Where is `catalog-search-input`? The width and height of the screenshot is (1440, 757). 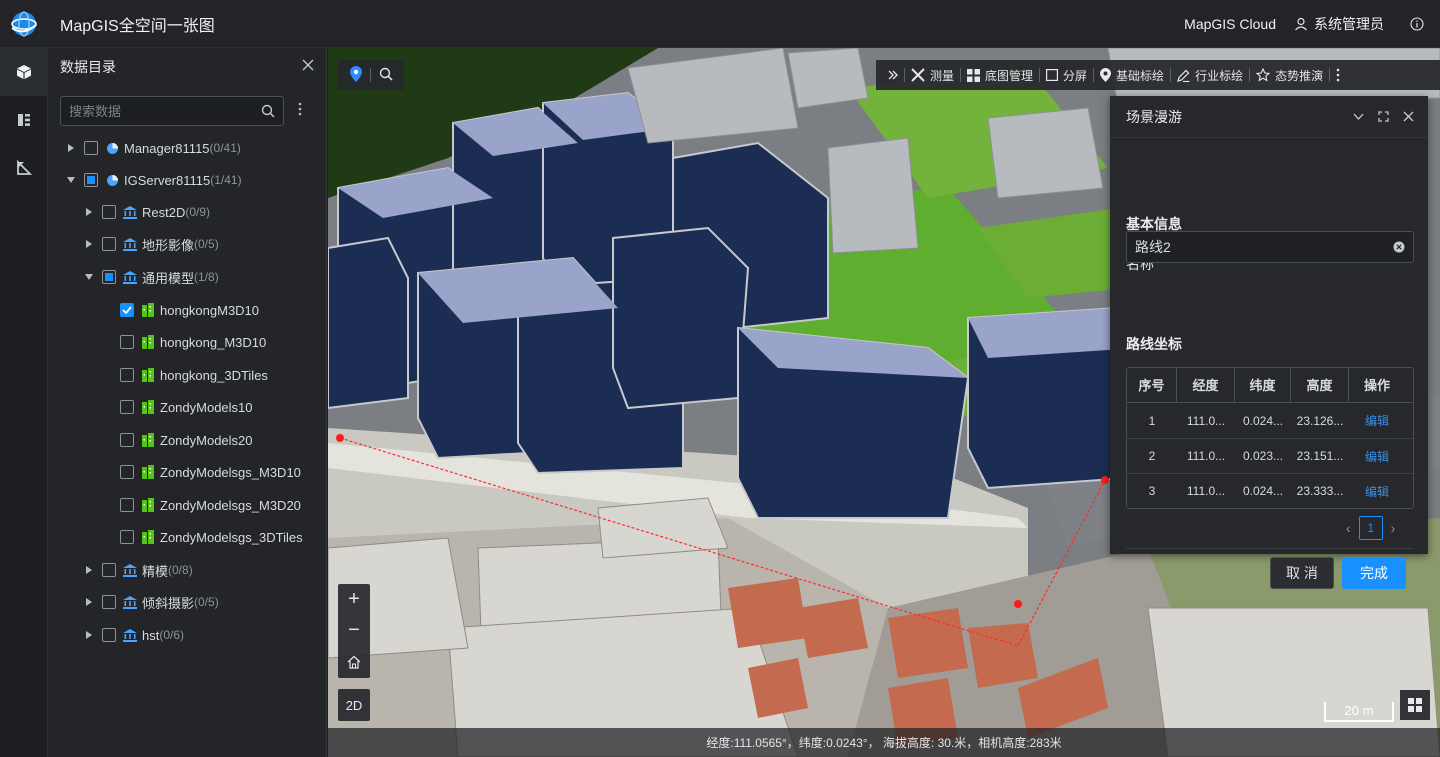
catalog-search-input is located at coordinates (165, 111).